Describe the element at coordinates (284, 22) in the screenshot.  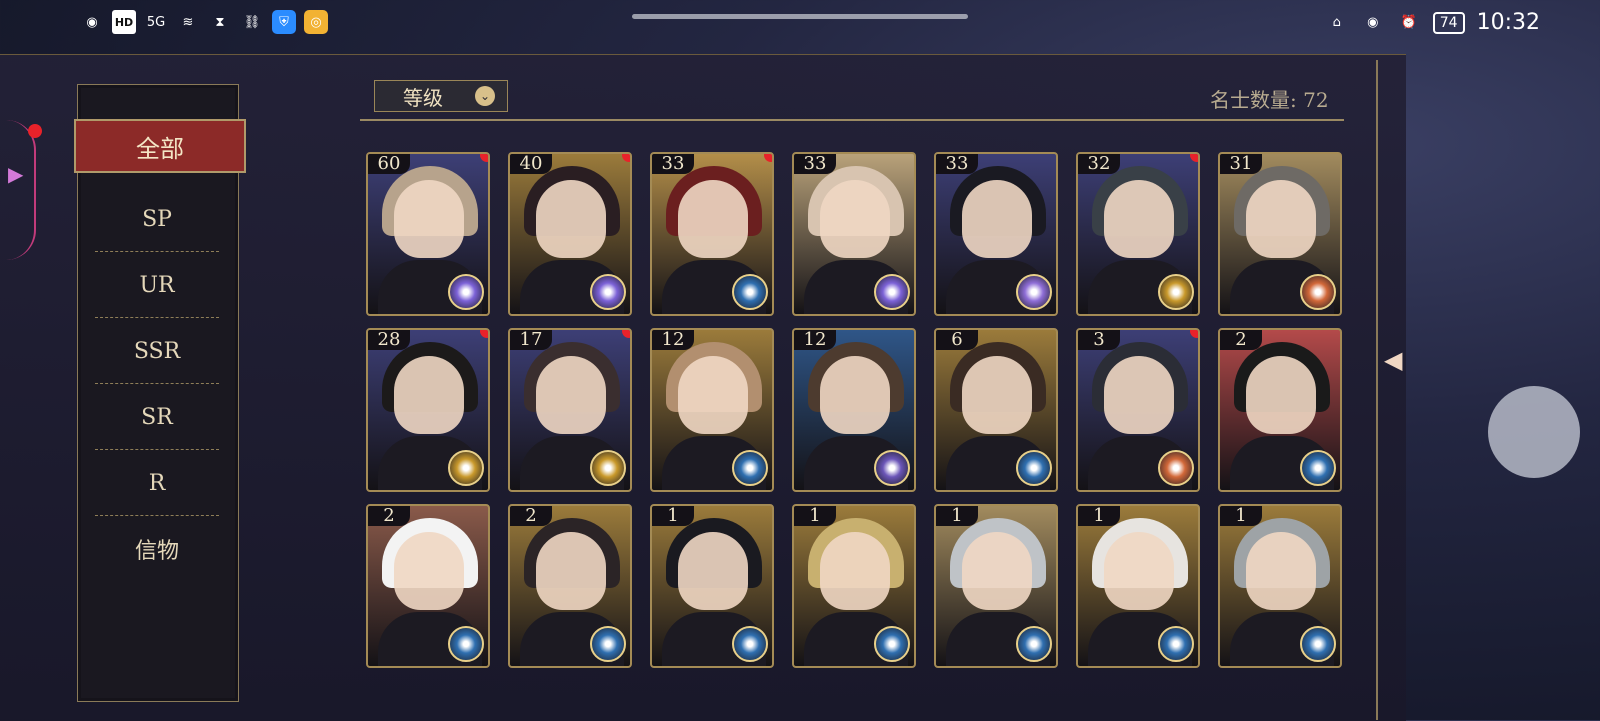
I see `shield-app-icon: ⛨` at that location.